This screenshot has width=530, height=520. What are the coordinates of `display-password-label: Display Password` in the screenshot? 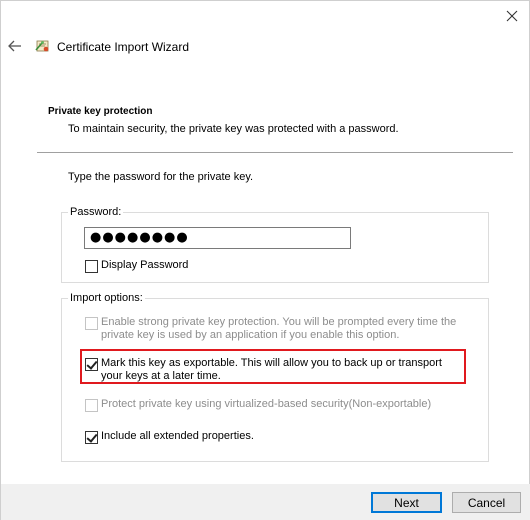 It's located at (145, 265).